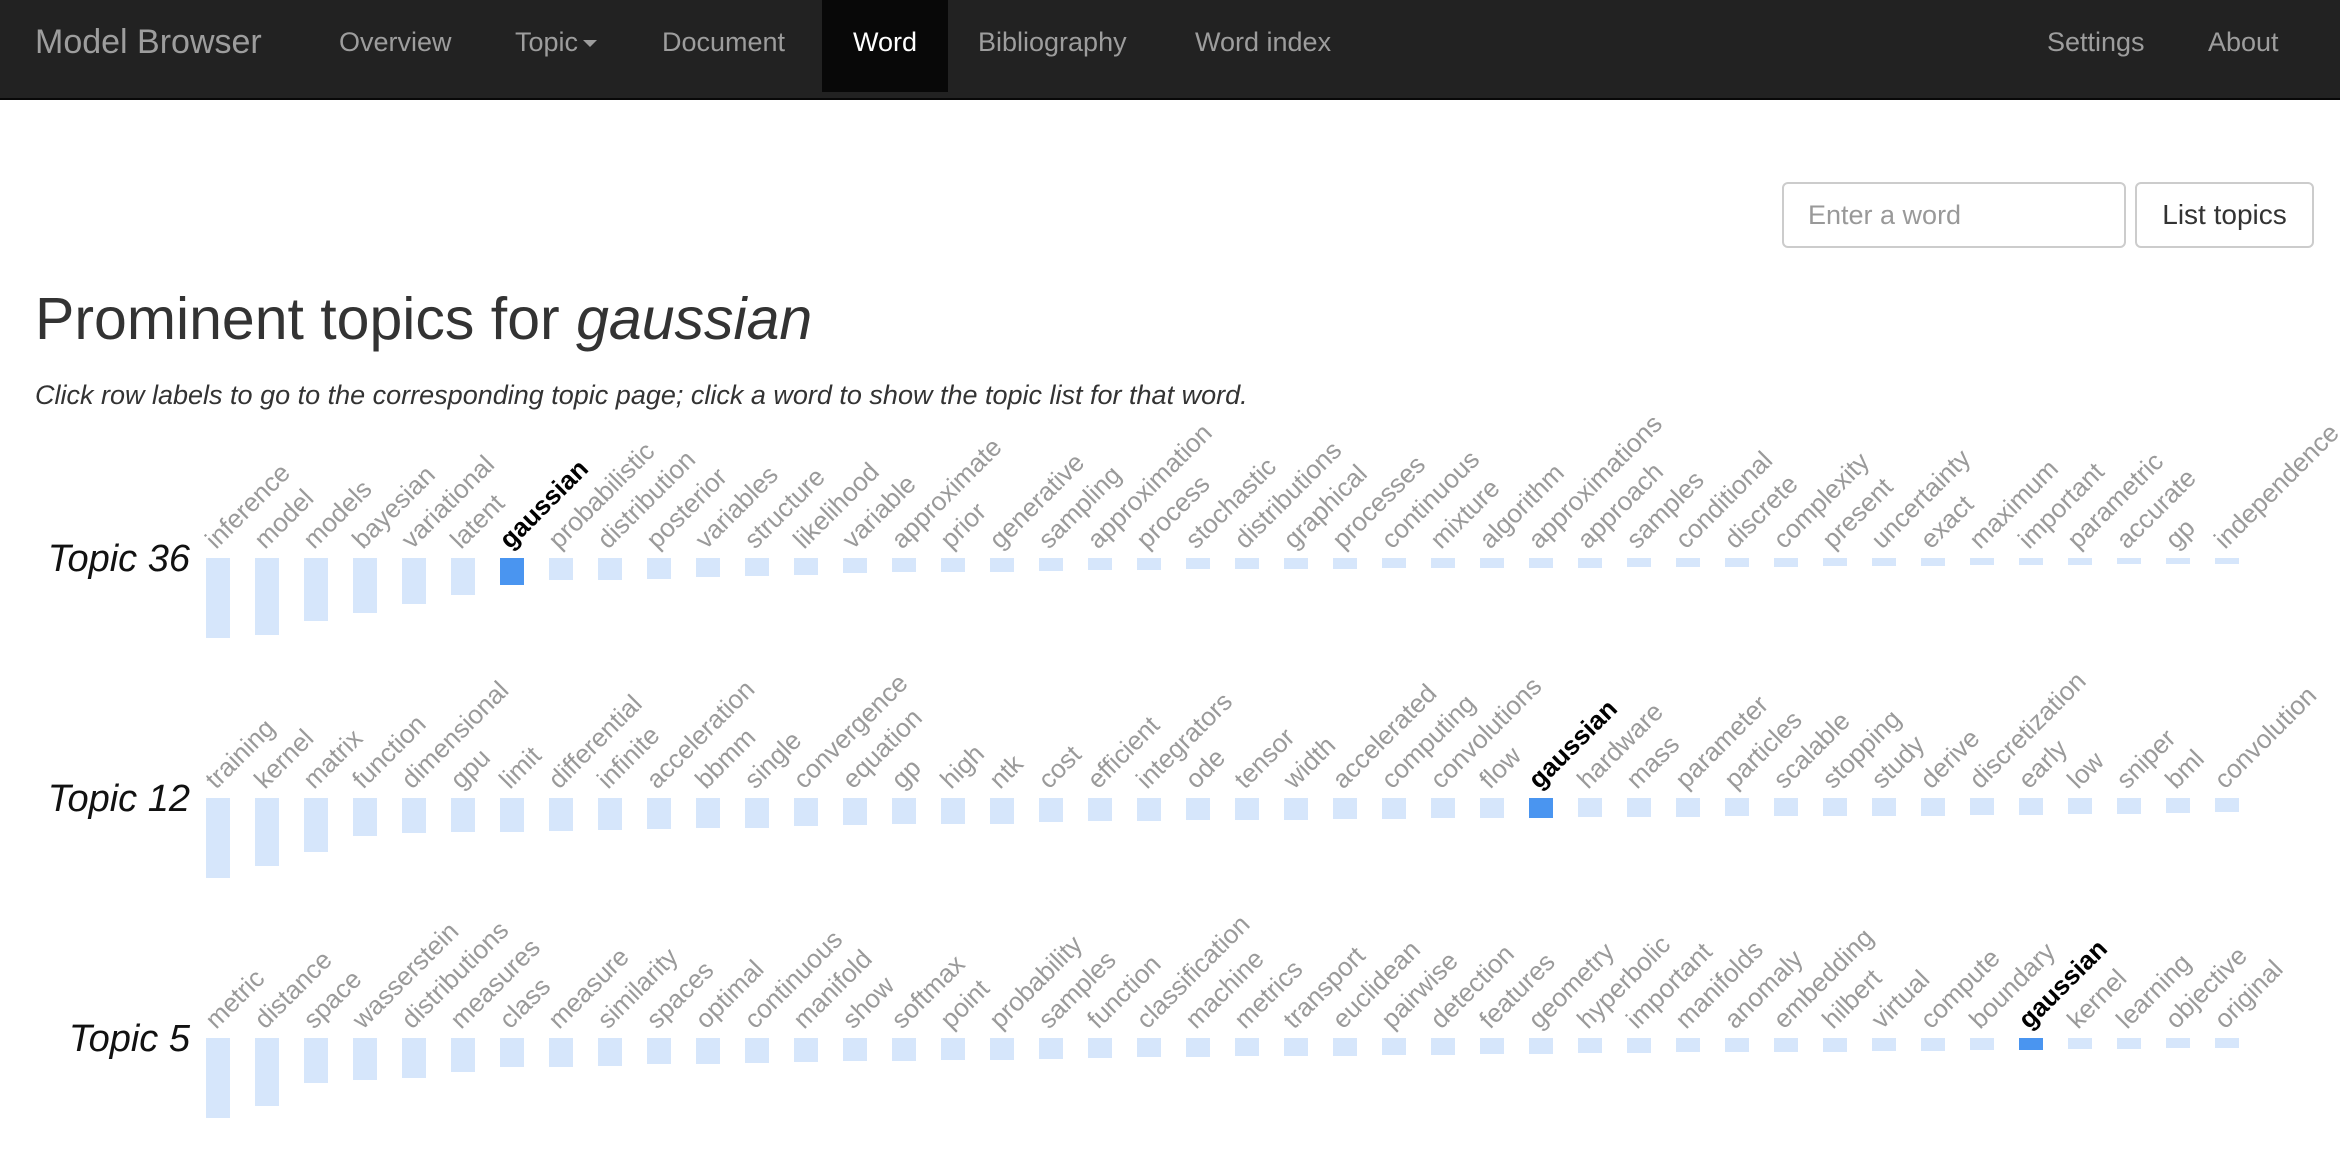 This screenshot has height=1172, width=2340. What do you see at coordinates (2274, 485) in the screenshot?
I see `word-label: independence` at bounding box center [2274, 485].